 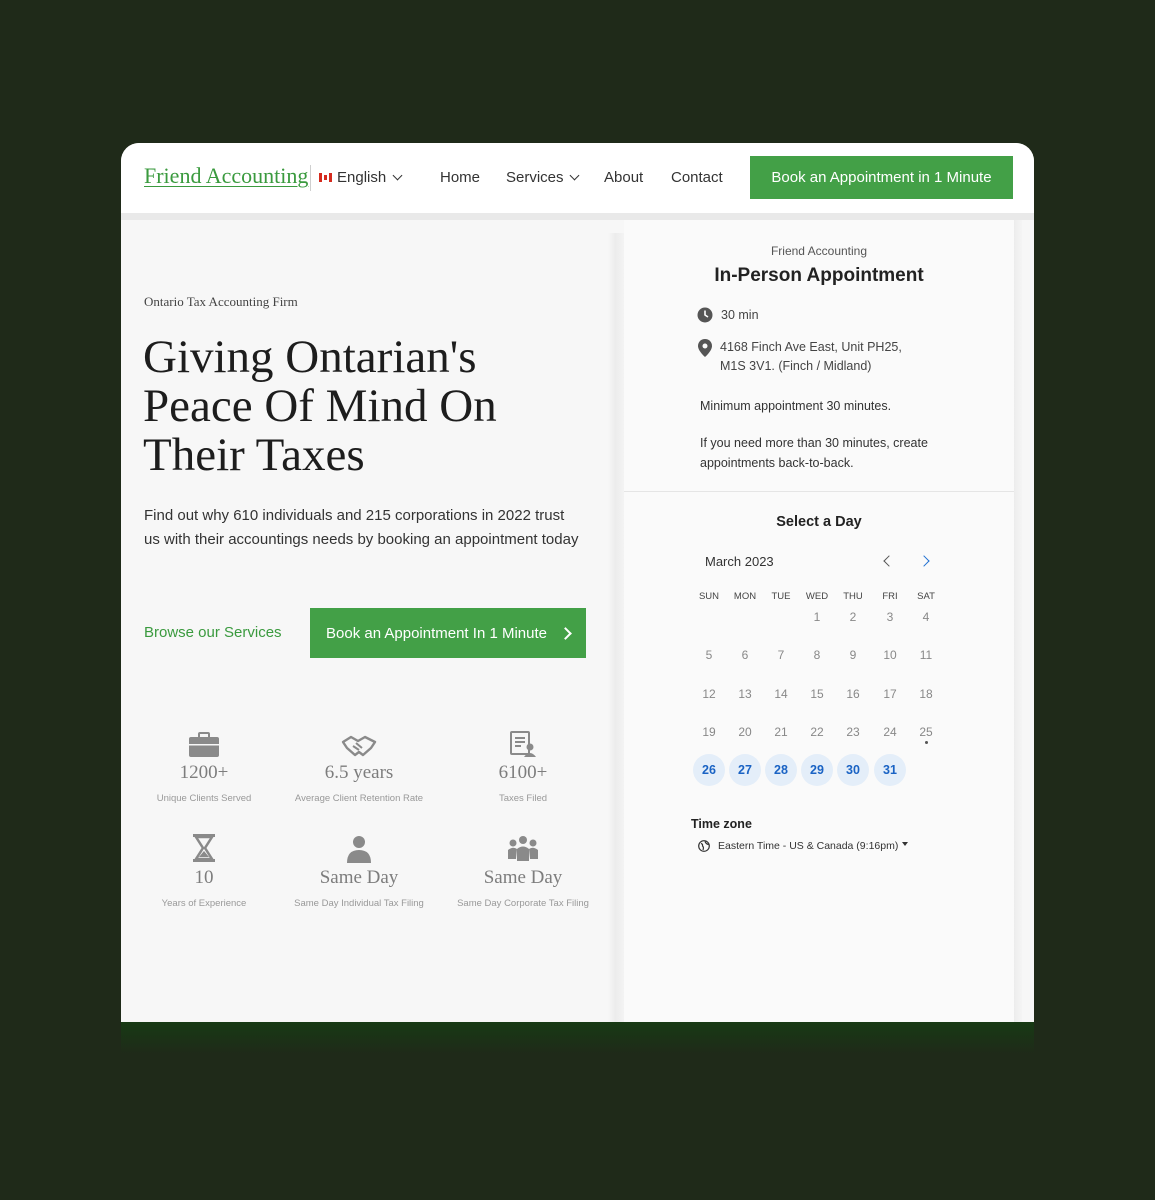 I want to click on stat-caption: Average Client Retention Rate, so click(x=359, y=798).